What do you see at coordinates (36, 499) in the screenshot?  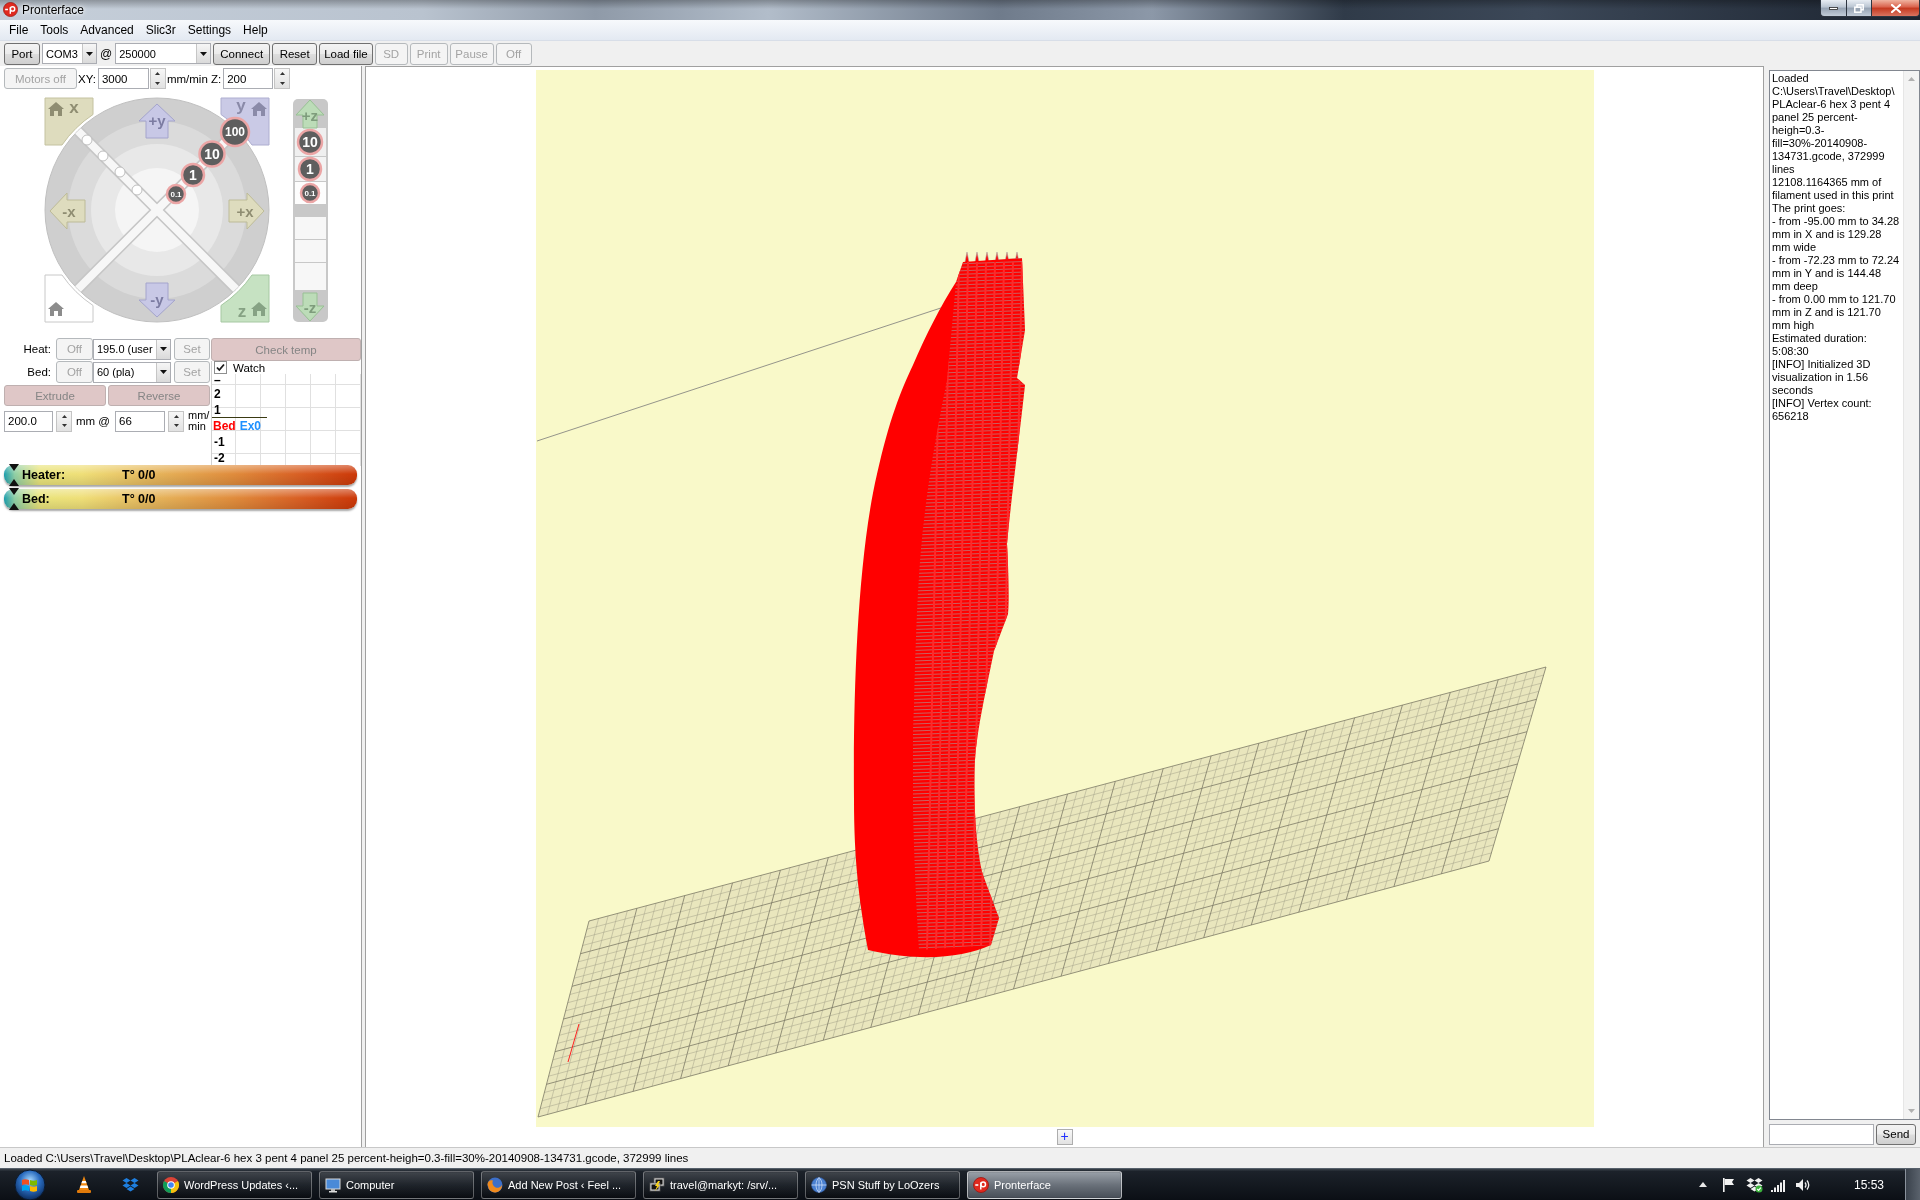 I see `gauge-label: Bed:` at bounding box center [36, 499].